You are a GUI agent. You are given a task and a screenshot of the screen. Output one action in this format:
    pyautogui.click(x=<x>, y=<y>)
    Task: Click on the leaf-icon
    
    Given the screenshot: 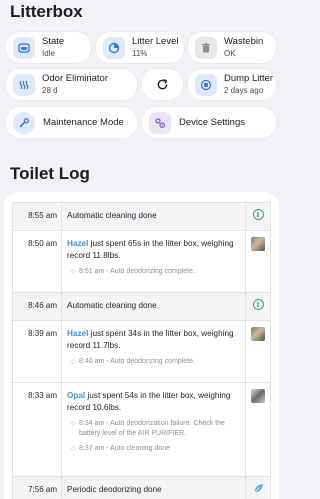 What is the action you would take?
    pyautogui.click(x=258, y=488)
    